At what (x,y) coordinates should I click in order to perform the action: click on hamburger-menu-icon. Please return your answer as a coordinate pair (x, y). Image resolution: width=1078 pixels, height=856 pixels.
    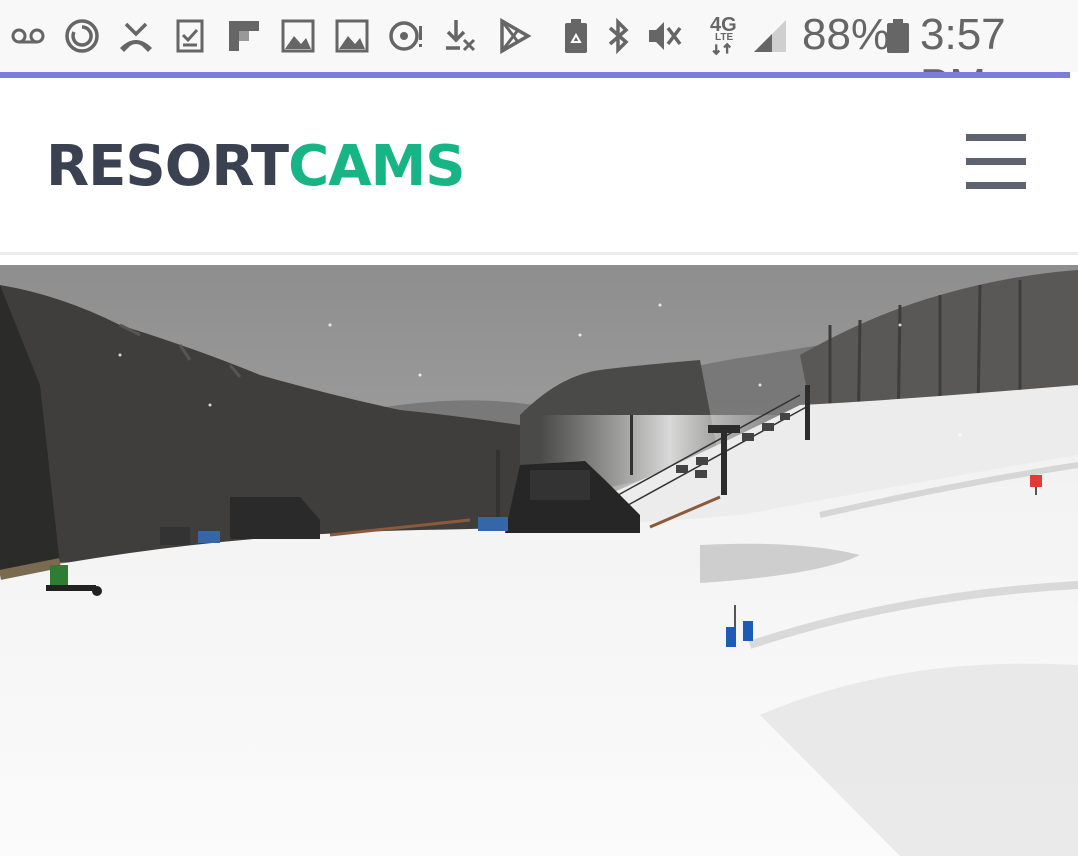
    Looking at the image, I should click on (995, 160).